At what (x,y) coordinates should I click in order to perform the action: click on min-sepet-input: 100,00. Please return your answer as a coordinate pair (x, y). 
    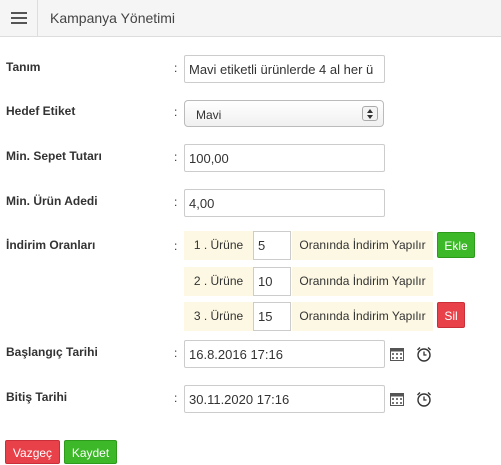
    Looking at the image, I should click on (284, 158).